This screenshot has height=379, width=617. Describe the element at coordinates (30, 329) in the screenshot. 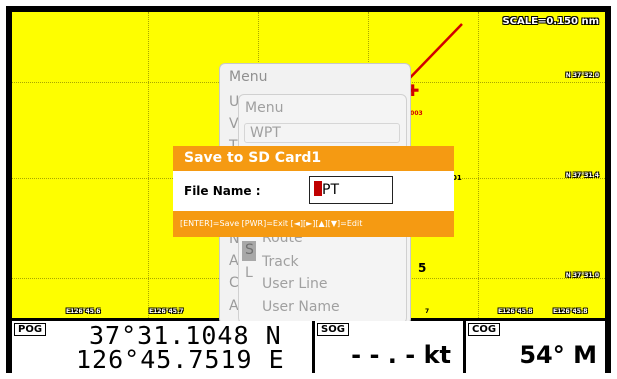

I see `pog-label: POG` at that location.